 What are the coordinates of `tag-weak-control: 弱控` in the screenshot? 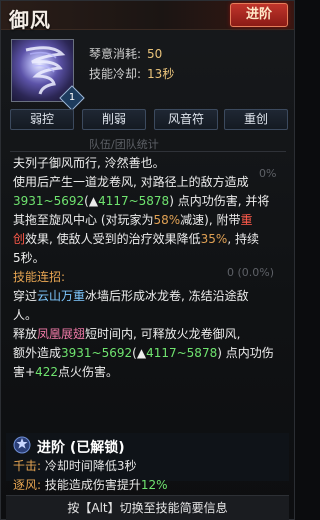 It's located at (42, 119).